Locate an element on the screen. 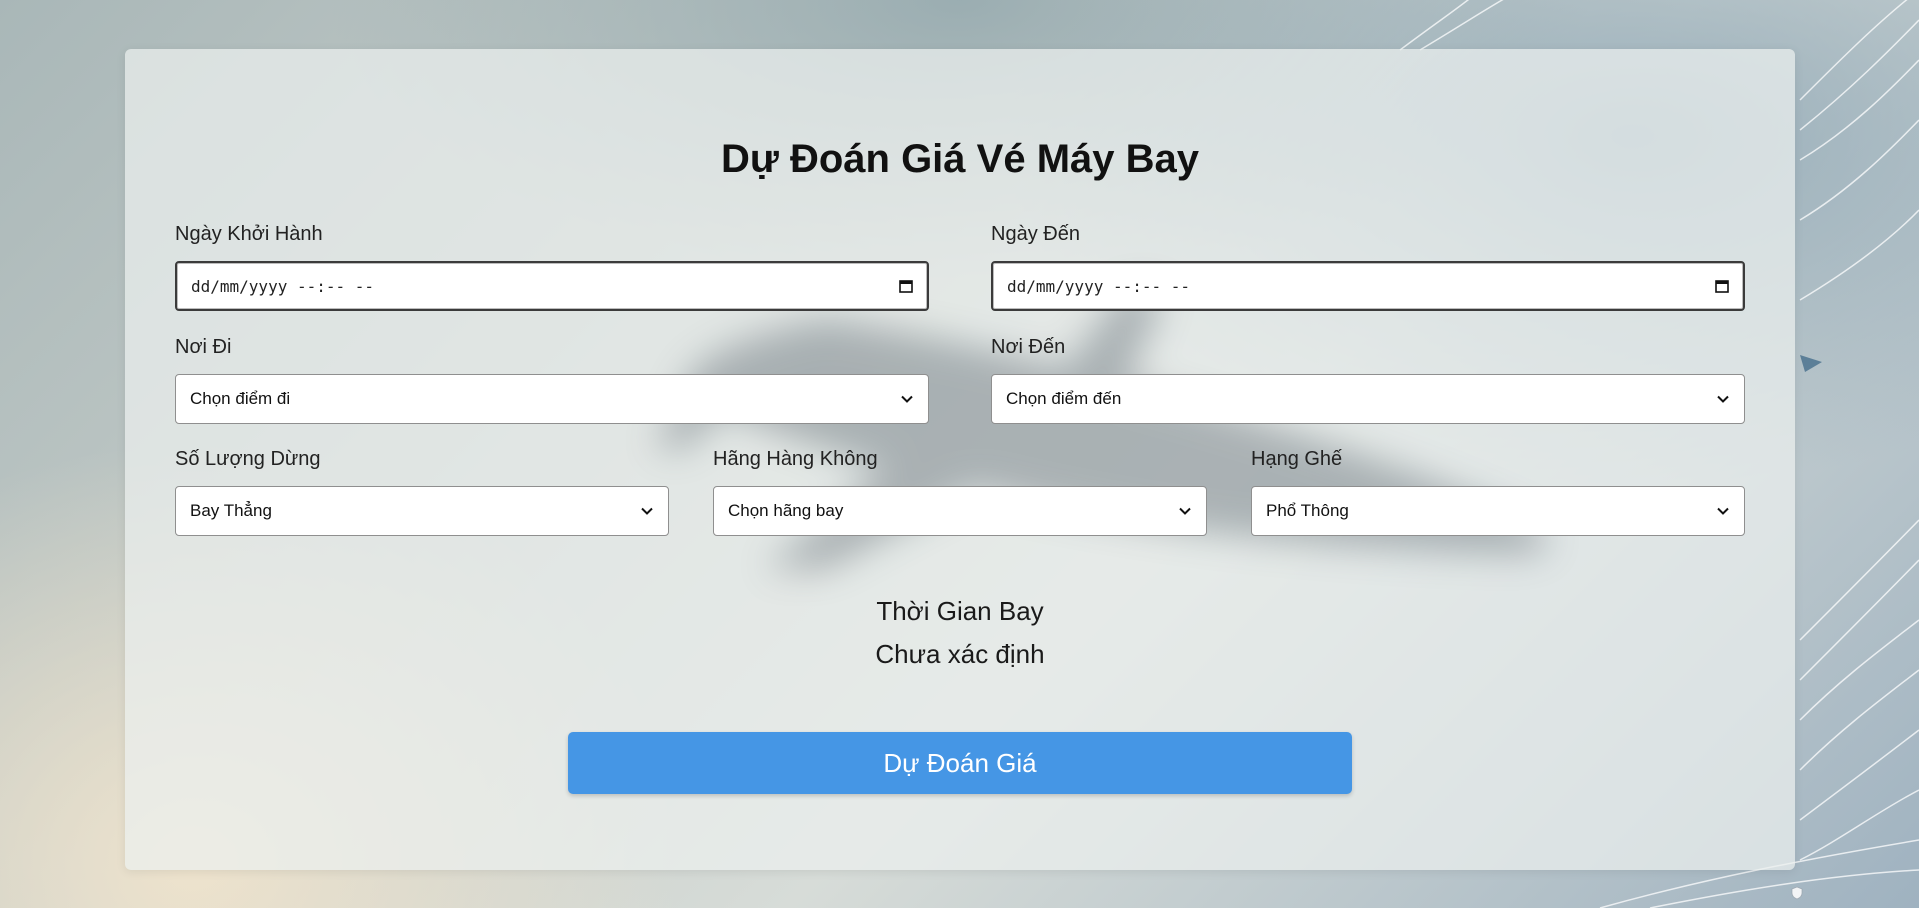 The height and width of the screenshot is (908, 1919). stops-label: Số Lượng Dừng is located at coordinates (248, 459).